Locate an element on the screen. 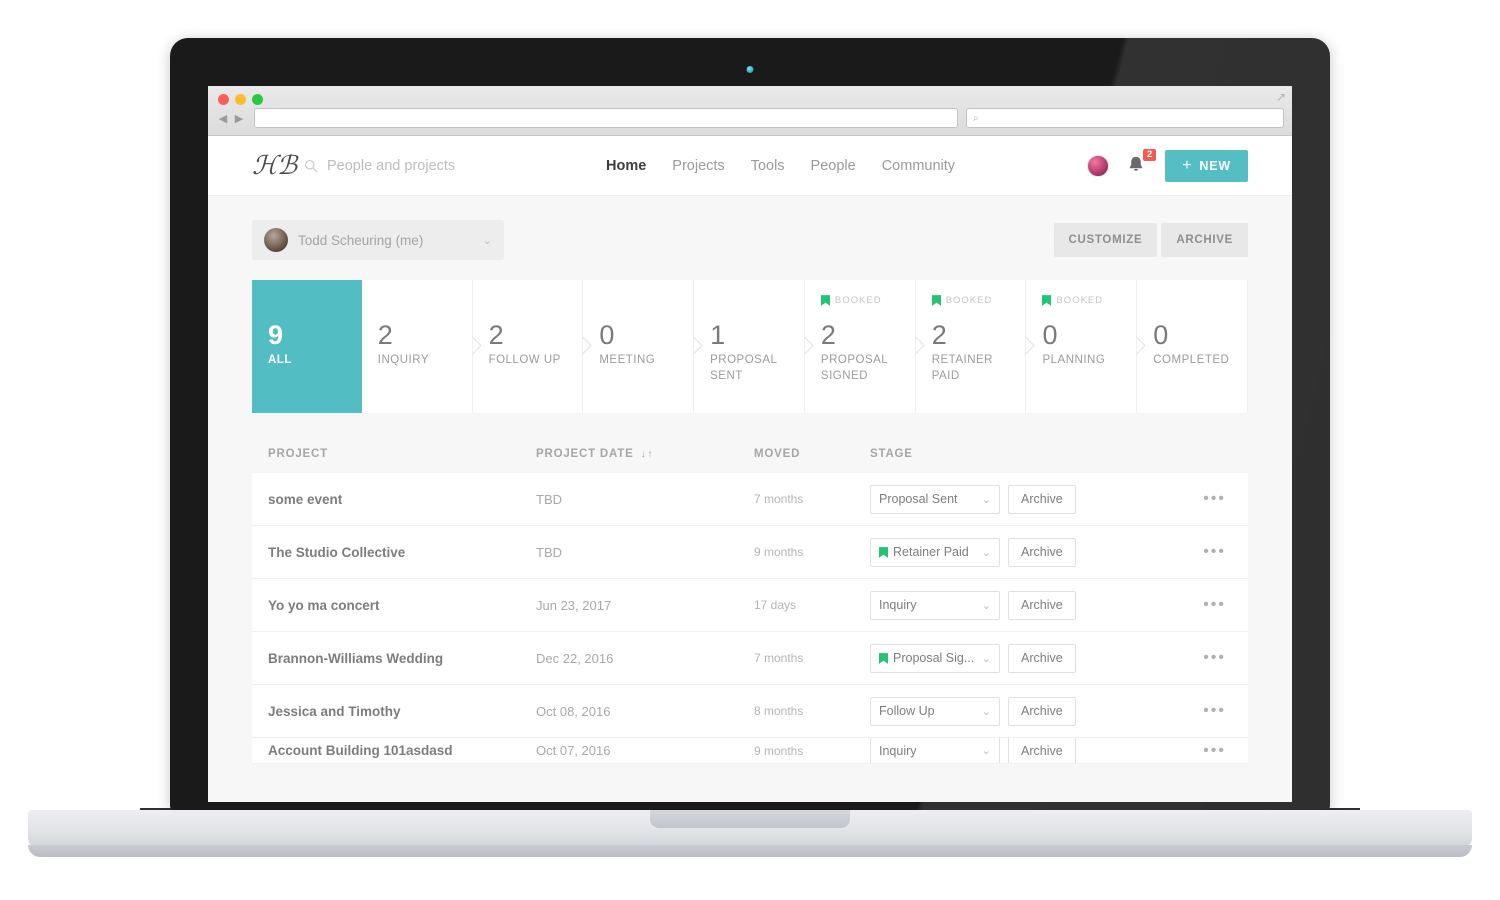 This screenshot has height=900, width=1500. back-icon: ◀ is located at coordinates (223, 118).